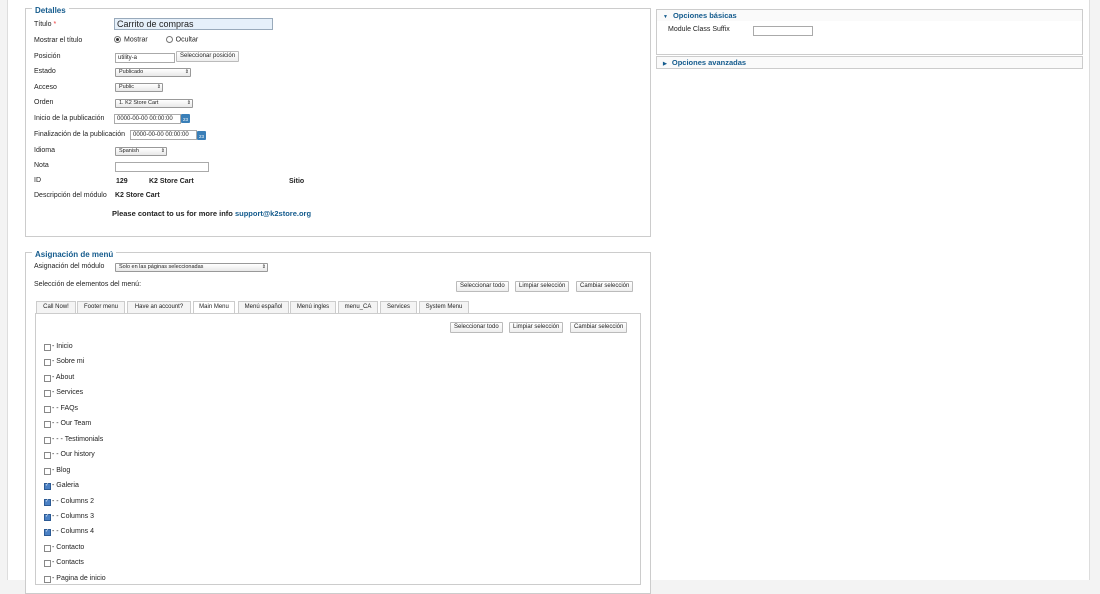  Describe the element at coordinates (156, 39) in the screenshot. I see `show-title-radio-group: Mostrar Ocultar` at that location.